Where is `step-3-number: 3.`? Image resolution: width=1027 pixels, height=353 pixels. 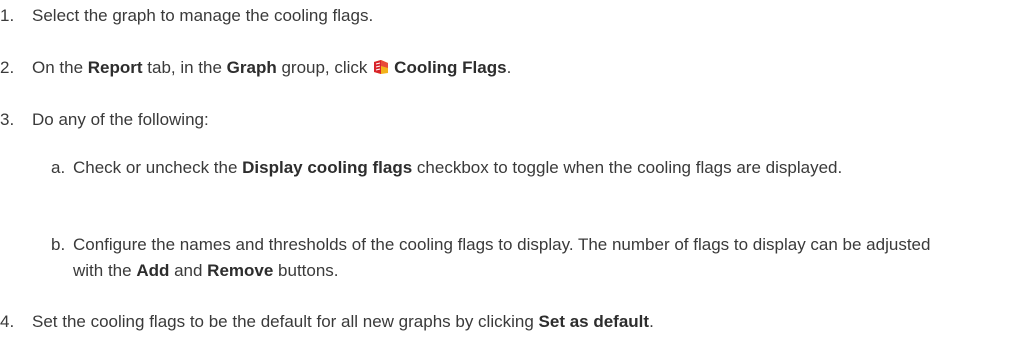 step-3-number: 3. is located at coordinates (7, 119).